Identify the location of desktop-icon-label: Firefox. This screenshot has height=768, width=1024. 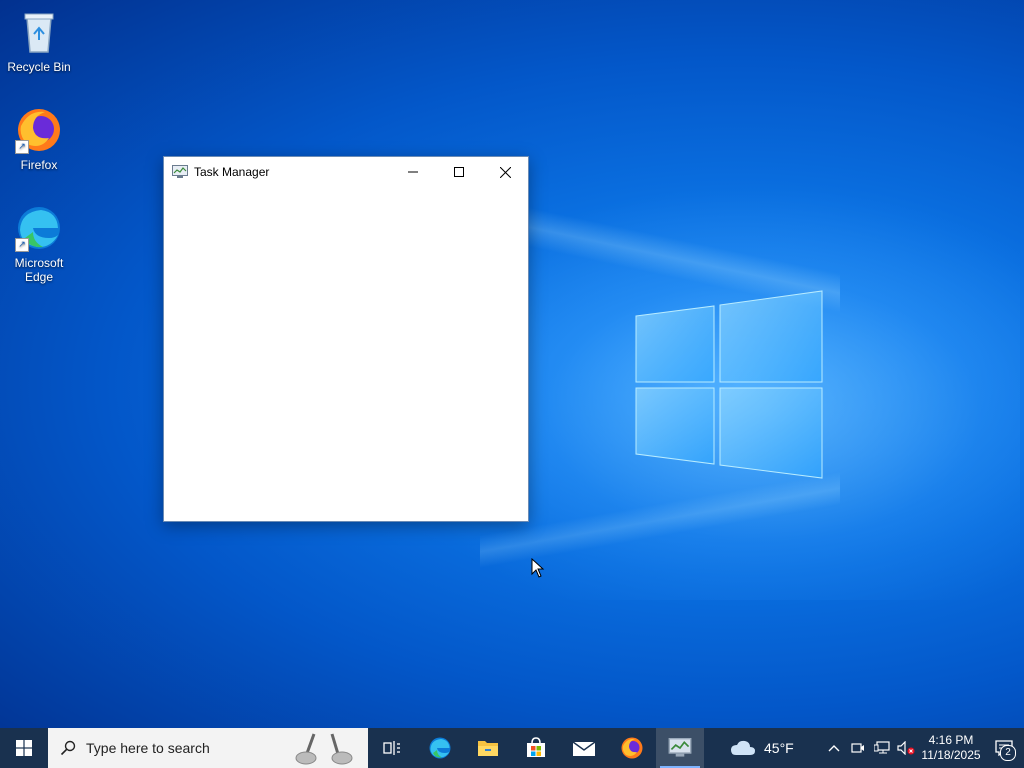
(39, 165).